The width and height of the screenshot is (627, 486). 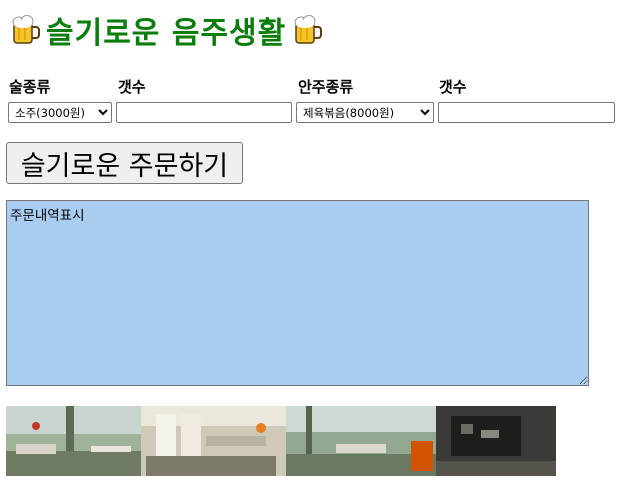 I want to click on interior-photo-banner, so click(x=281, y=441).